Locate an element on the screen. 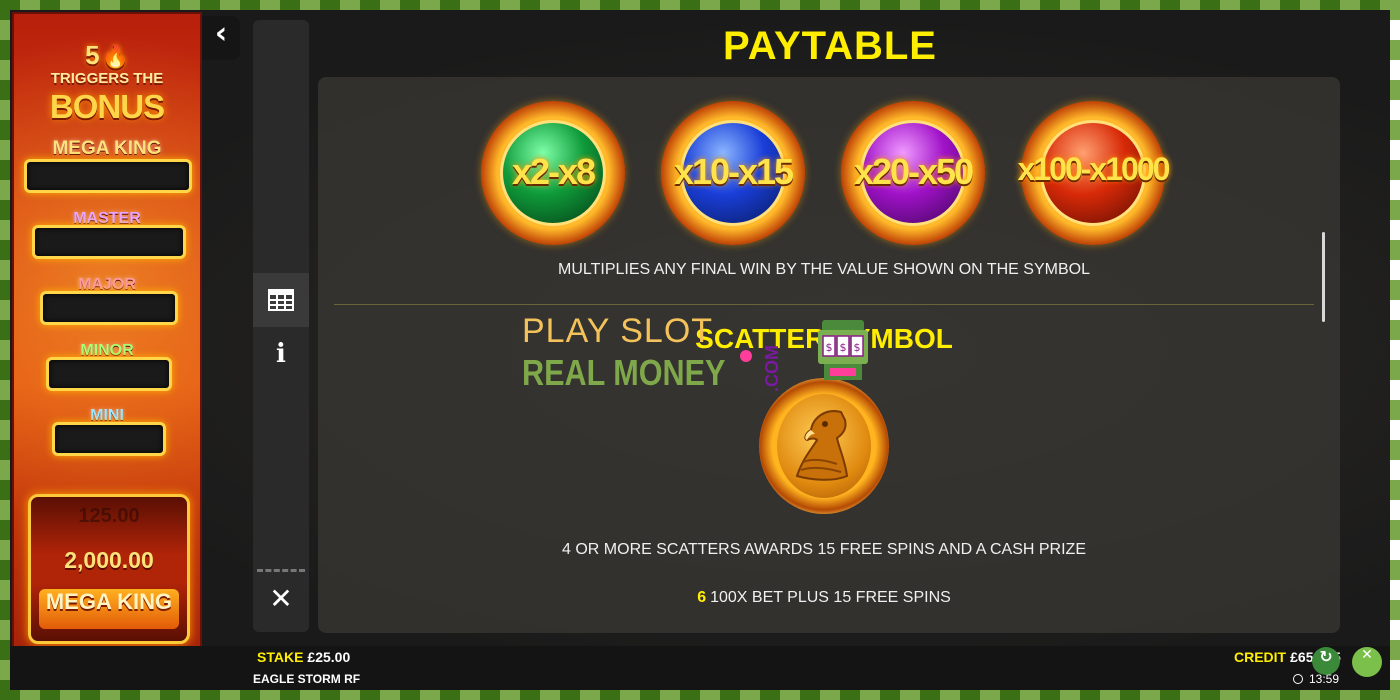 The image size is (1400, 700). game-name: EAGLE STORM RF is located at coordinates (307, 679).